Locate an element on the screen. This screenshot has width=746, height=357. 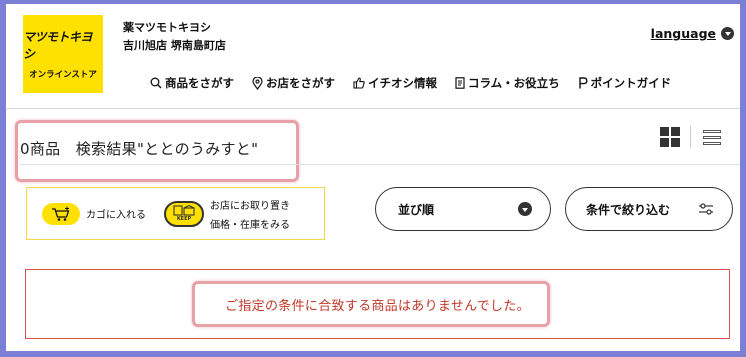
nav-item-label: コラム・お役立ち is located at coordinates (514, 83).